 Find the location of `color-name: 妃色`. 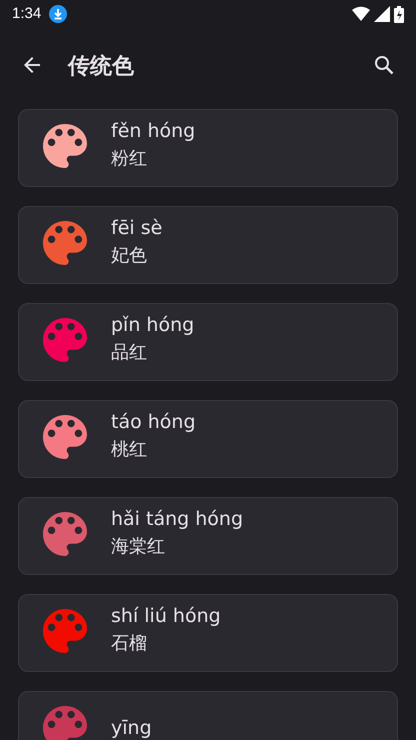

color-name: 妃色 is located at coordinates (129, 256).